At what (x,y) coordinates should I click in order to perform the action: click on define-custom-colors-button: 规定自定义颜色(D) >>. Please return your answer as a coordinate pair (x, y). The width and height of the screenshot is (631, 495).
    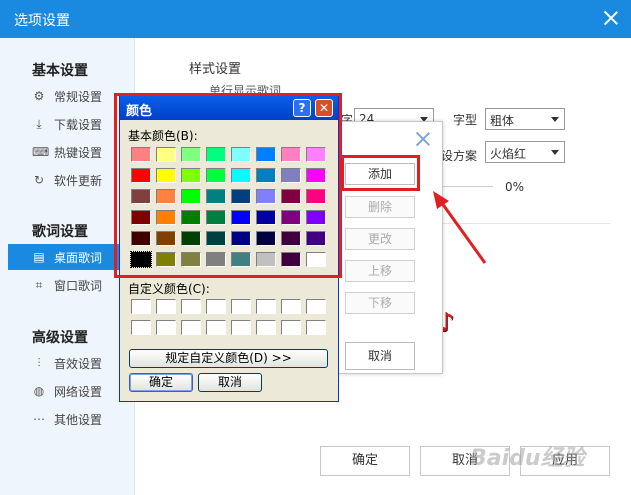
    Looking at the image, I should click on (228, 358).